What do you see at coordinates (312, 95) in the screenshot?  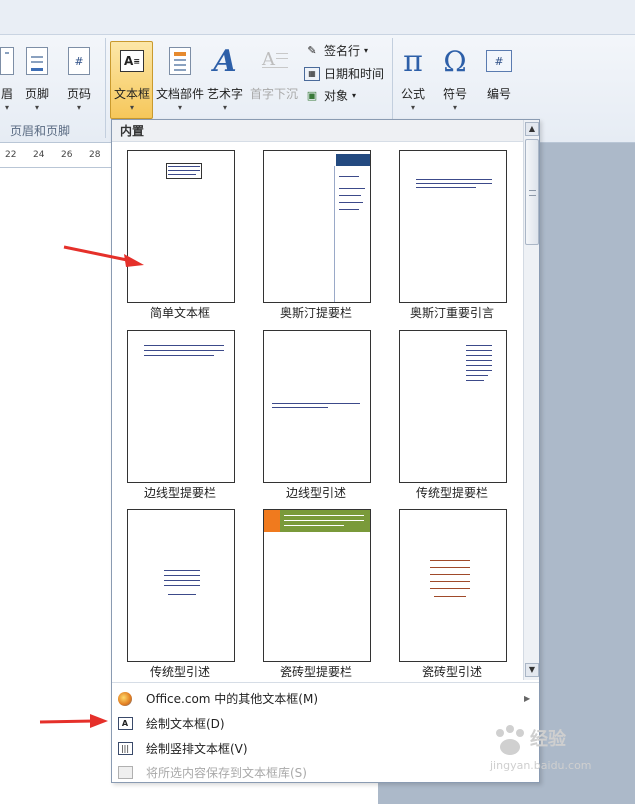 I see `object-icon: ▣` at bounding box center [312, 95].